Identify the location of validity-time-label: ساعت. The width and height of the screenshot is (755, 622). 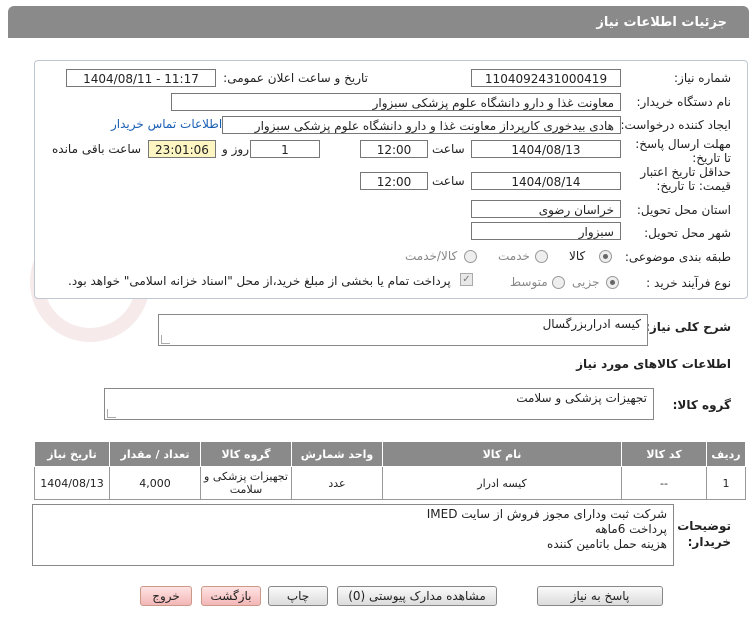
(448, 181).